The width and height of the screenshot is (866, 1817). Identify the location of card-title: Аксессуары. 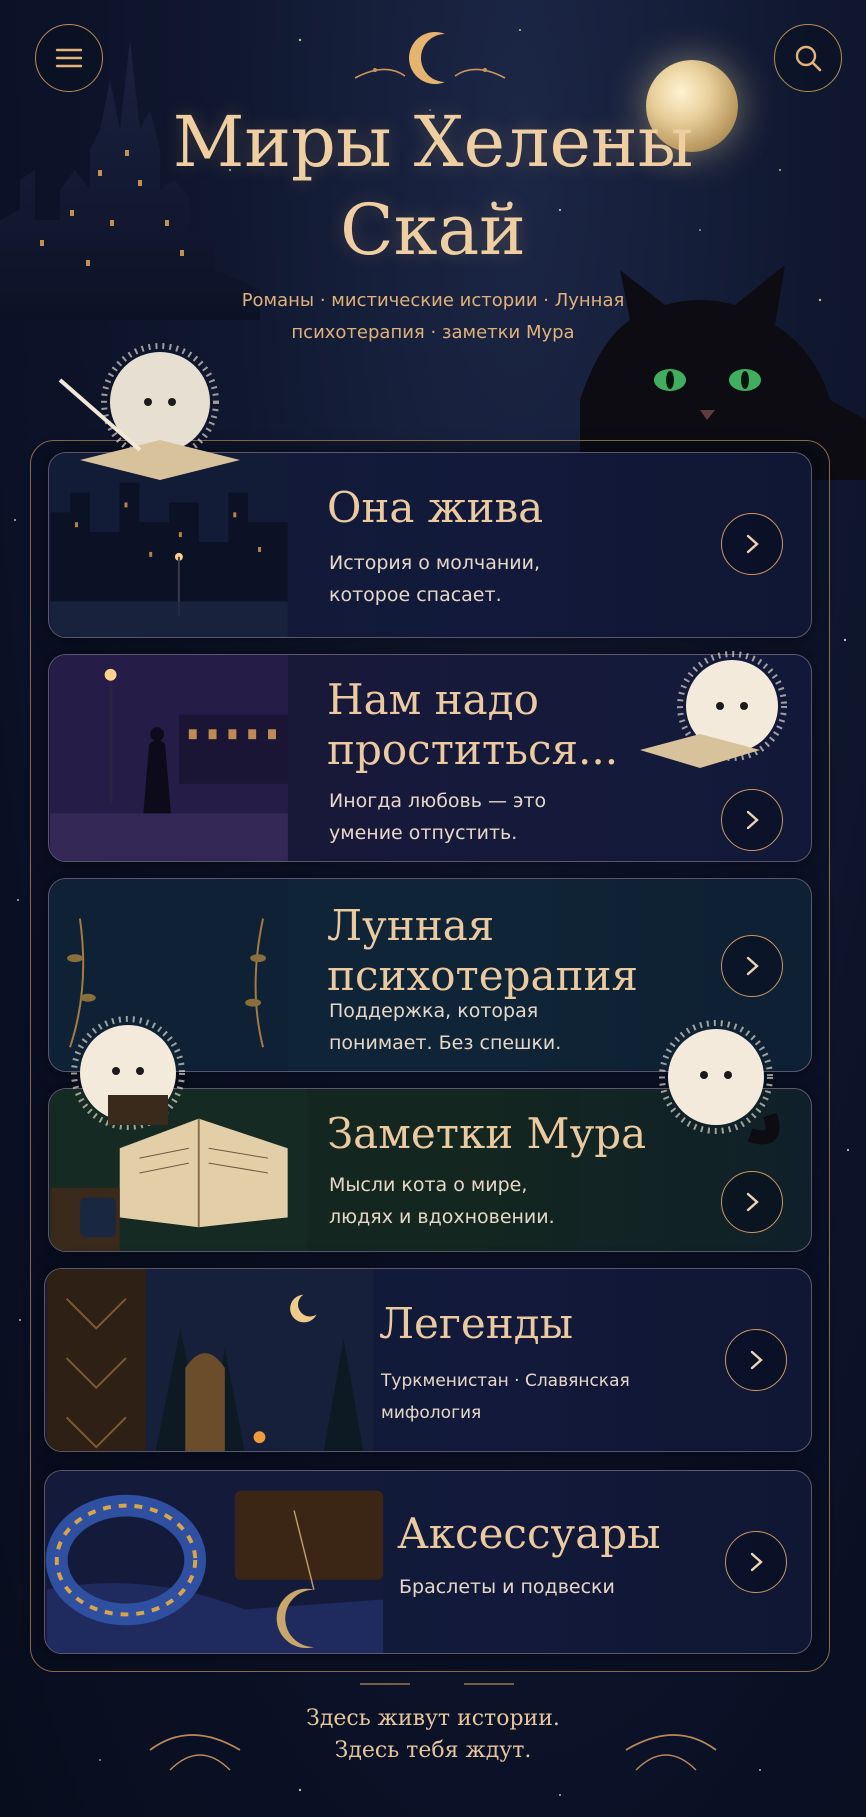
(529, 1533).